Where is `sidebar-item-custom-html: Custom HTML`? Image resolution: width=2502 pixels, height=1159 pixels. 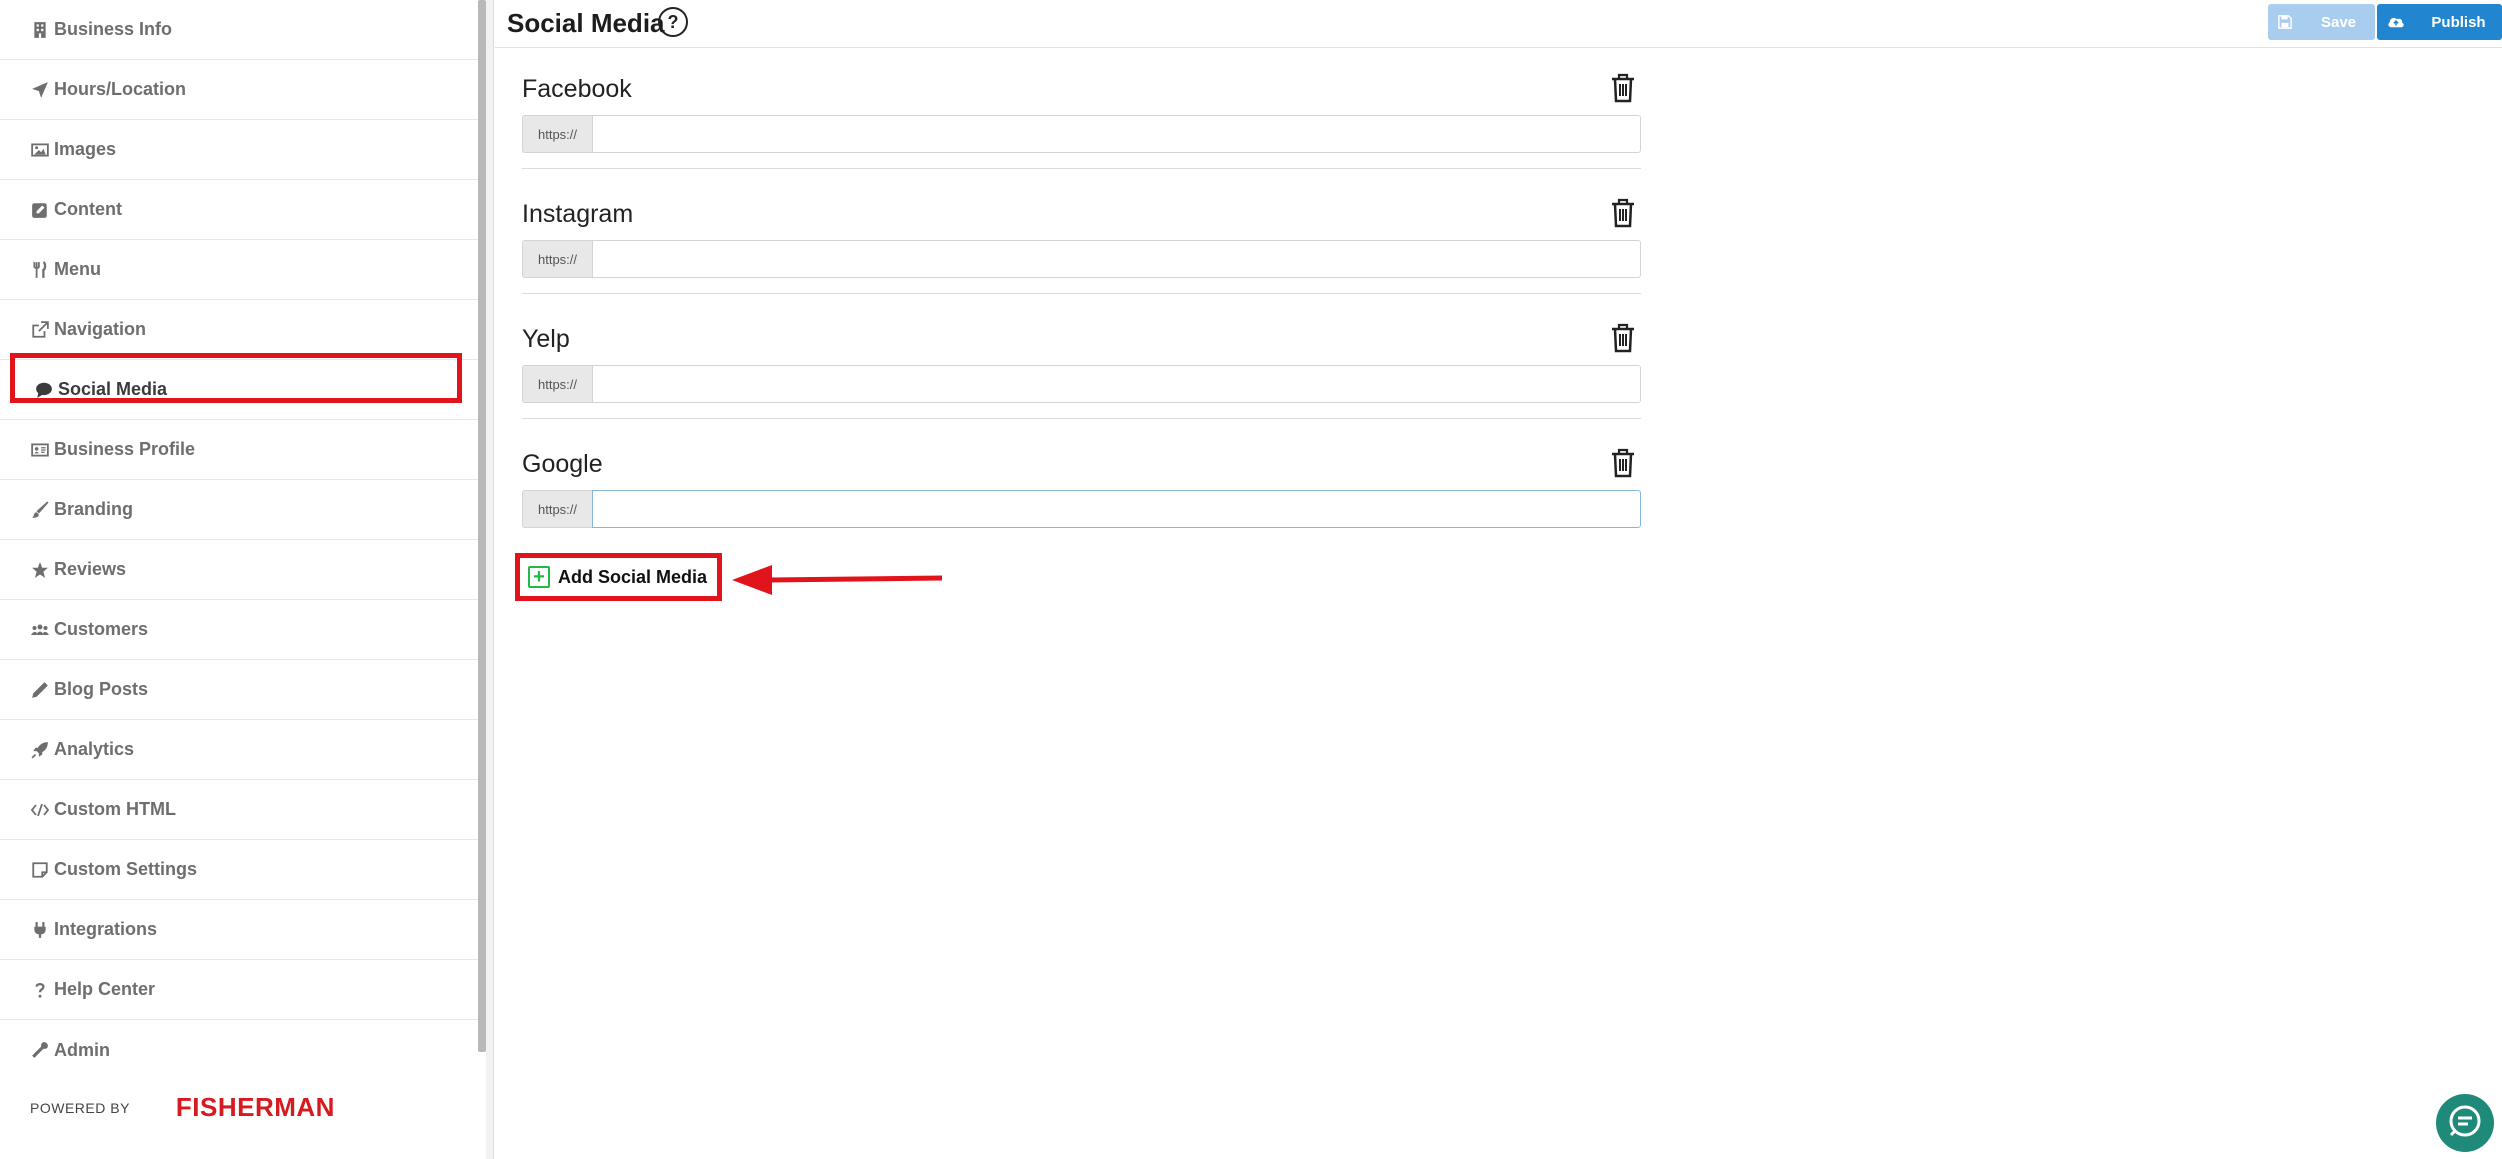
sidebar-item-custom-html: Custom HTML is located at coordinates (239, 810).